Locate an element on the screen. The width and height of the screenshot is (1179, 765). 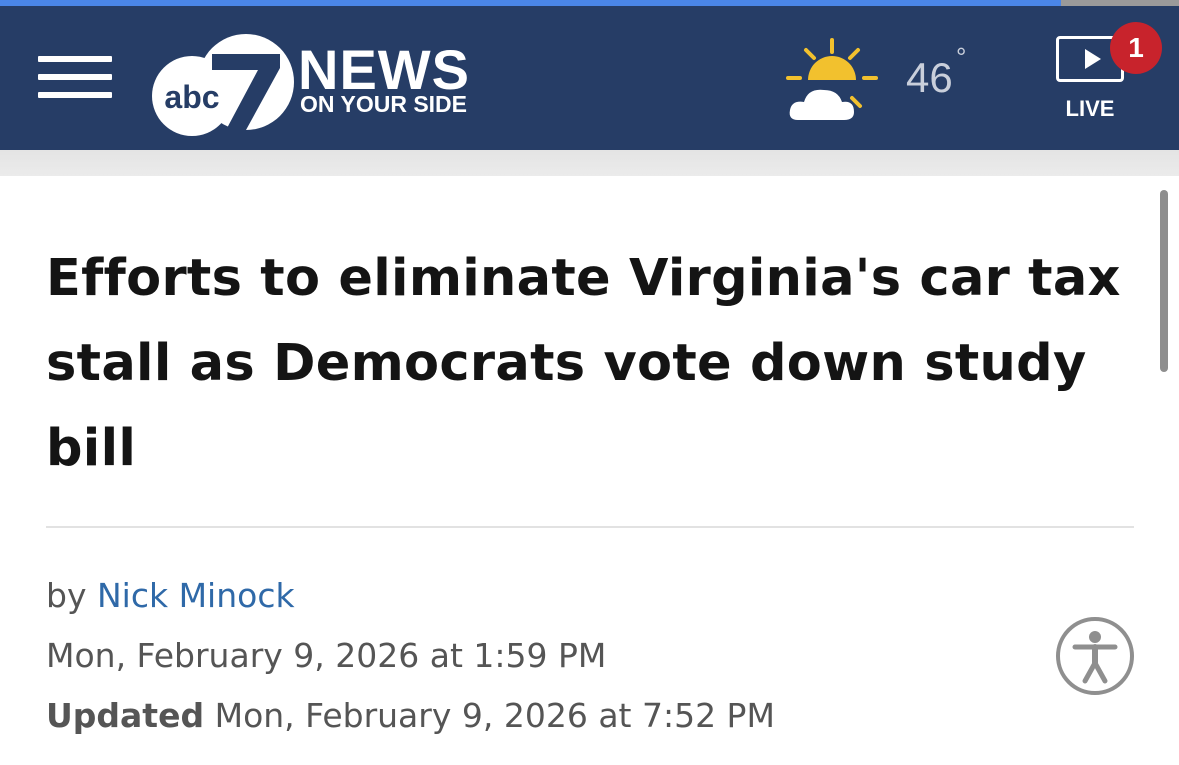
notification-badge: 1 is located at coordinates (1136, 48).